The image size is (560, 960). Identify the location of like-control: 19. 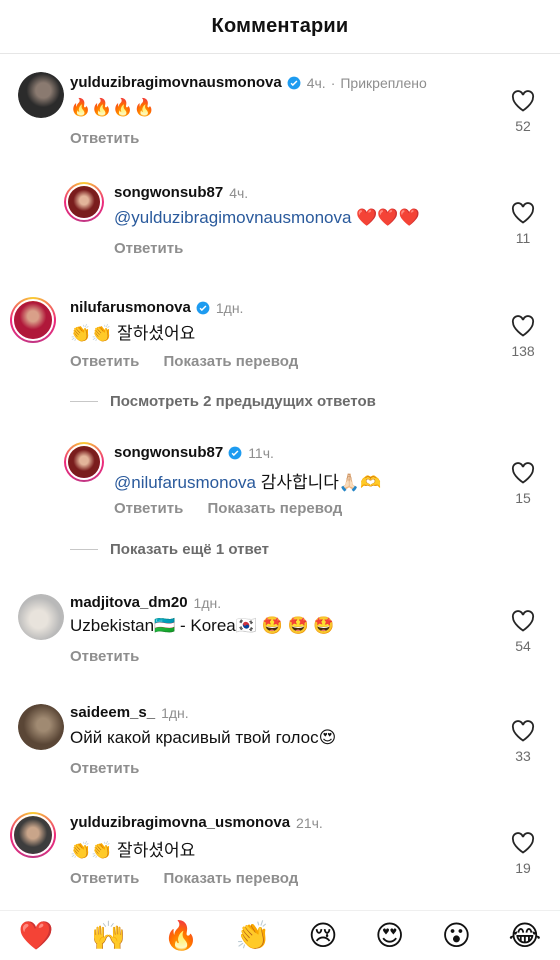
(523, 854).